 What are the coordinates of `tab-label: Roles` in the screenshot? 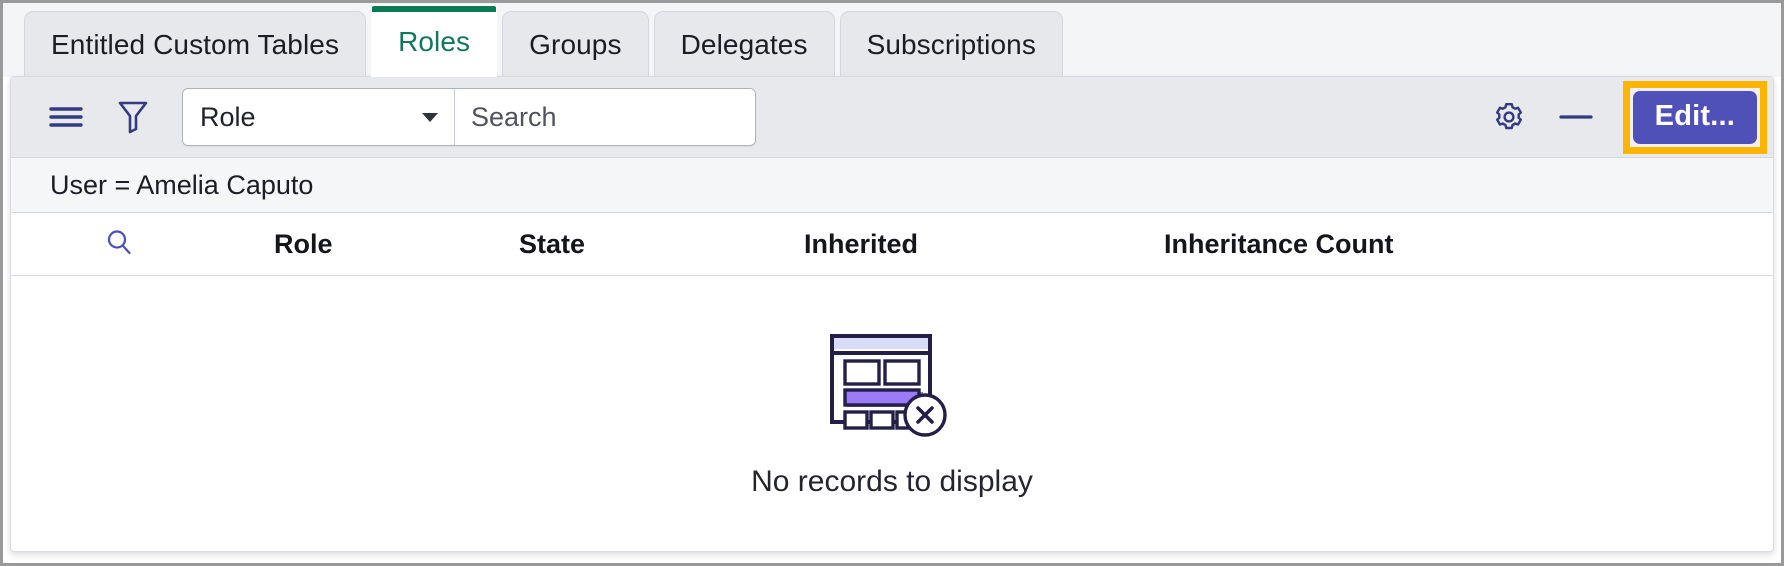 It's located at (434, 41).